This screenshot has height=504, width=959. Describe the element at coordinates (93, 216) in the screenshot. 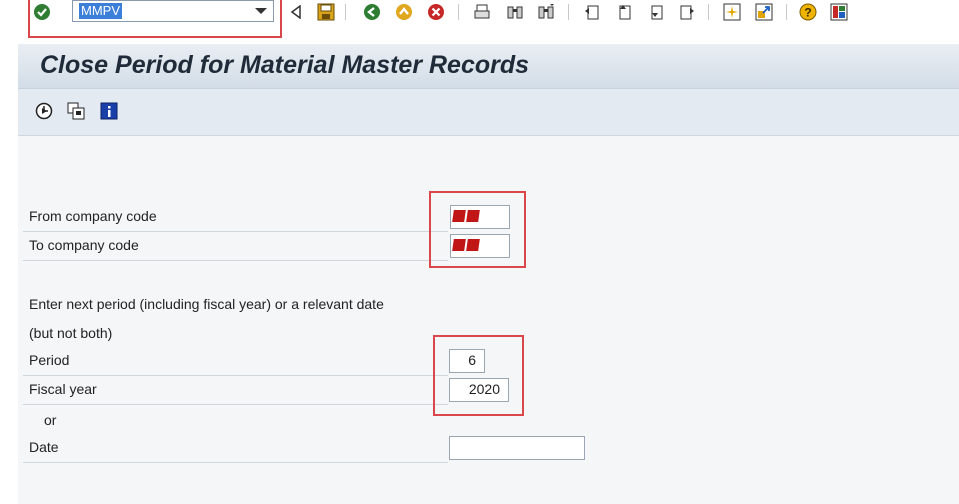

I see `from-company-code-label: From company code` at that location.